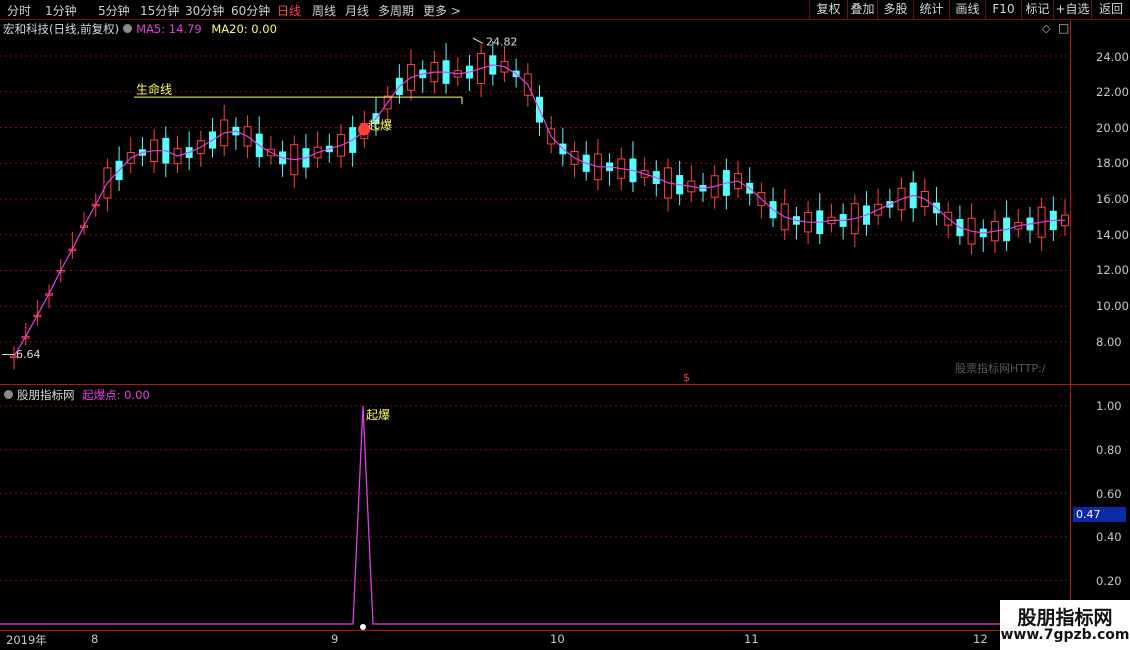 The image size is (1130, 650). I want to click on cursor-value-marker: 0.47, so click(1099, 514).